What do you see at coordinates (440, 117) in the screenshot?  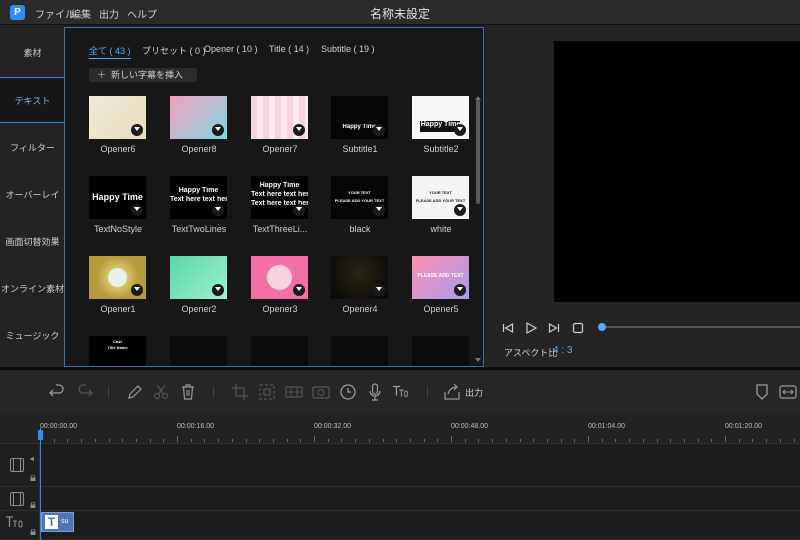 I see `template-thumbnail-subtitle2: Happy Time` at bounding box center [440, 117].